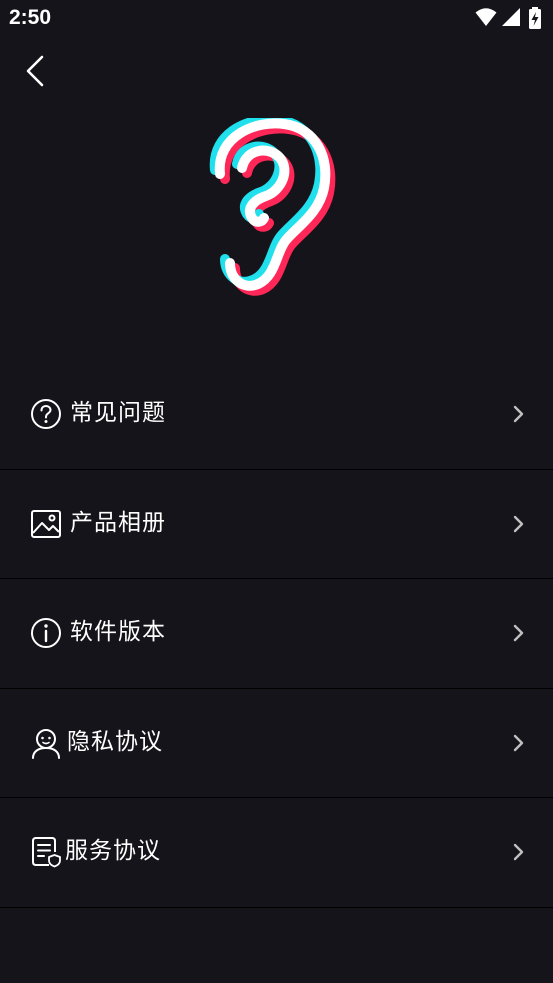  What do you see at coordinates (118, 522) in the screenshot?
I see `menu-item-label: 产品相册` at bounding box center [118, 522].